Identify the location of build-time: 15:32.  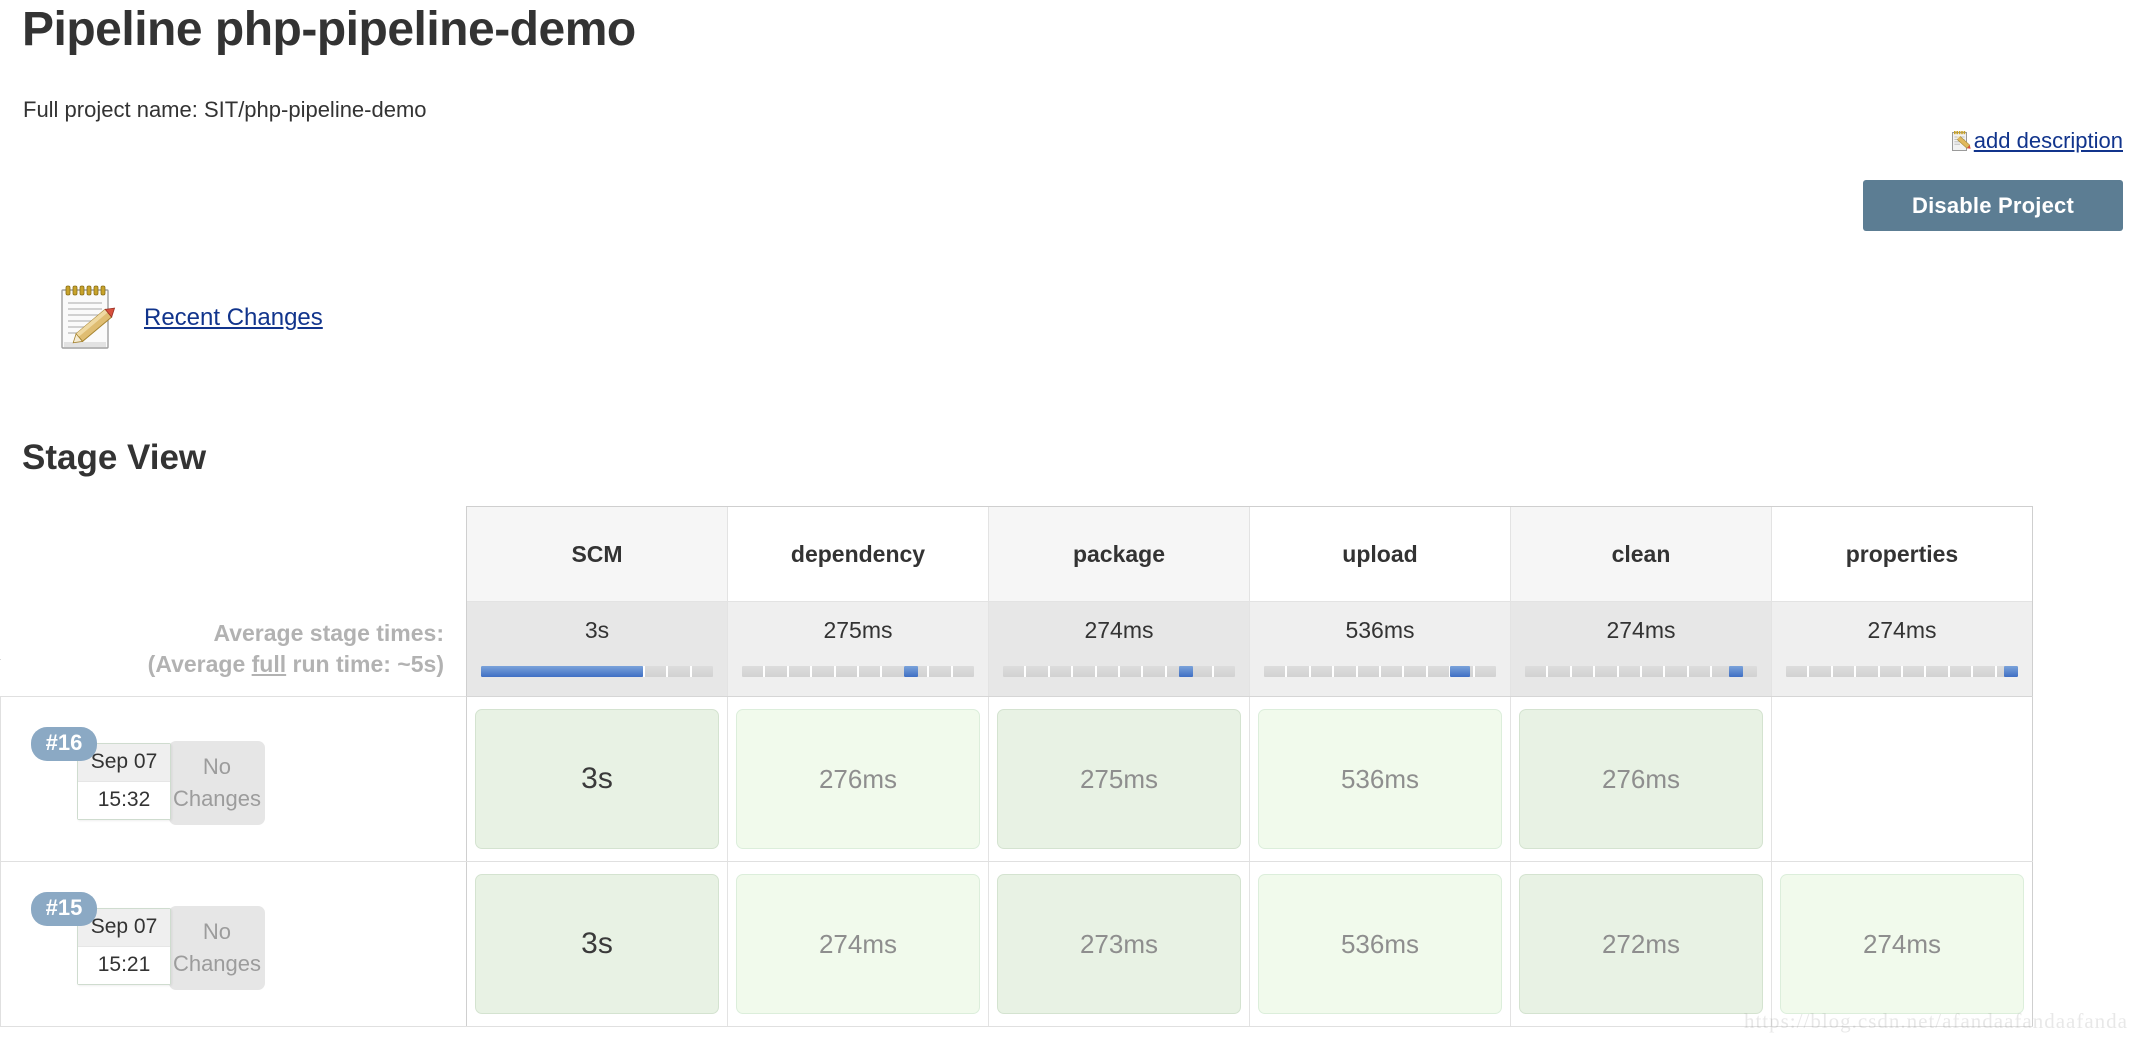
(124, 800).